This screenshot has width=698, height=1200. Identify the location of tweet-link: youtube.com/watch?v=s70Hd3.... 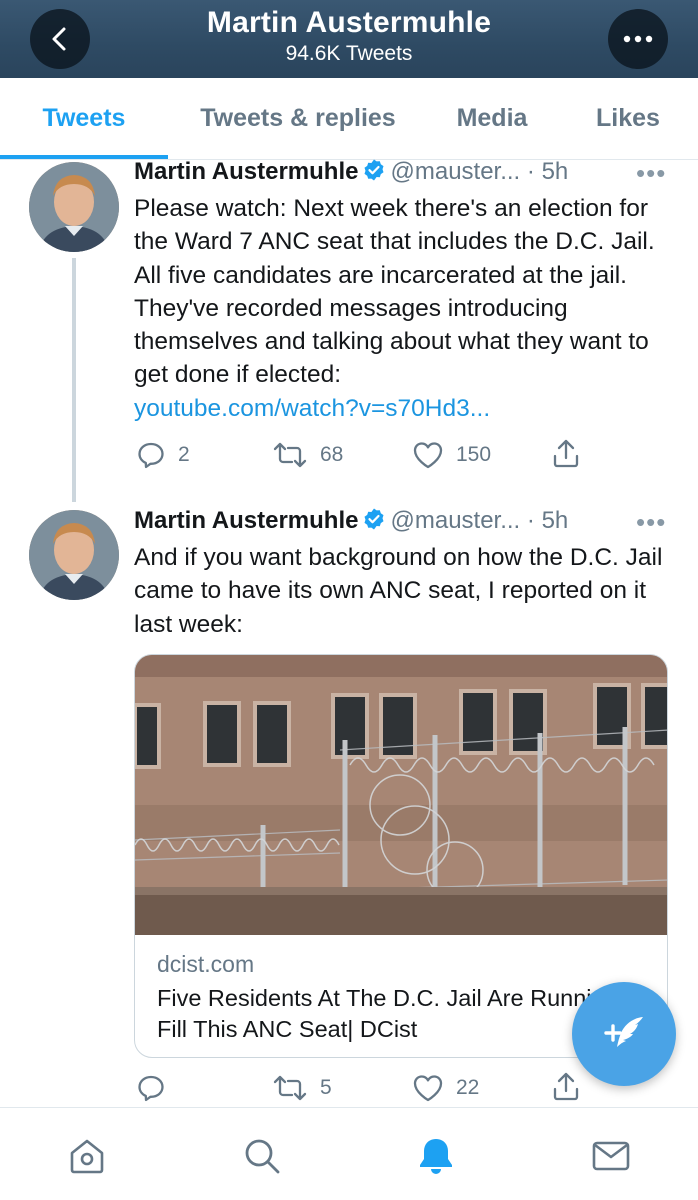
(409, 408).